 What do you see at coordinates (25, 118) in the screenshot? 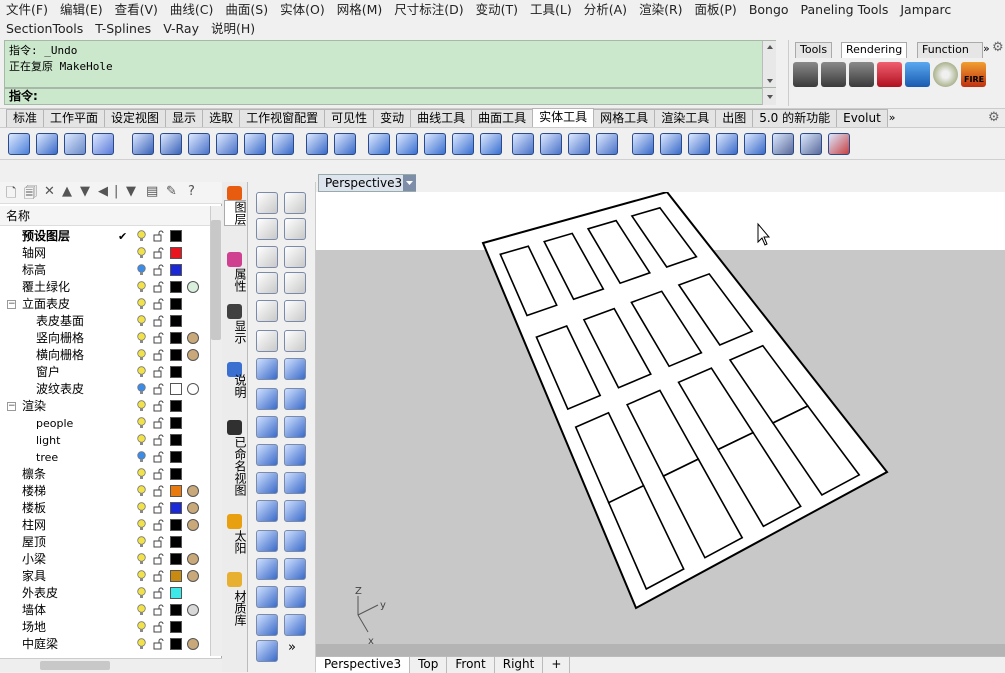
I see `toolbar-tab: 标准` at bounding box center [25, 118].